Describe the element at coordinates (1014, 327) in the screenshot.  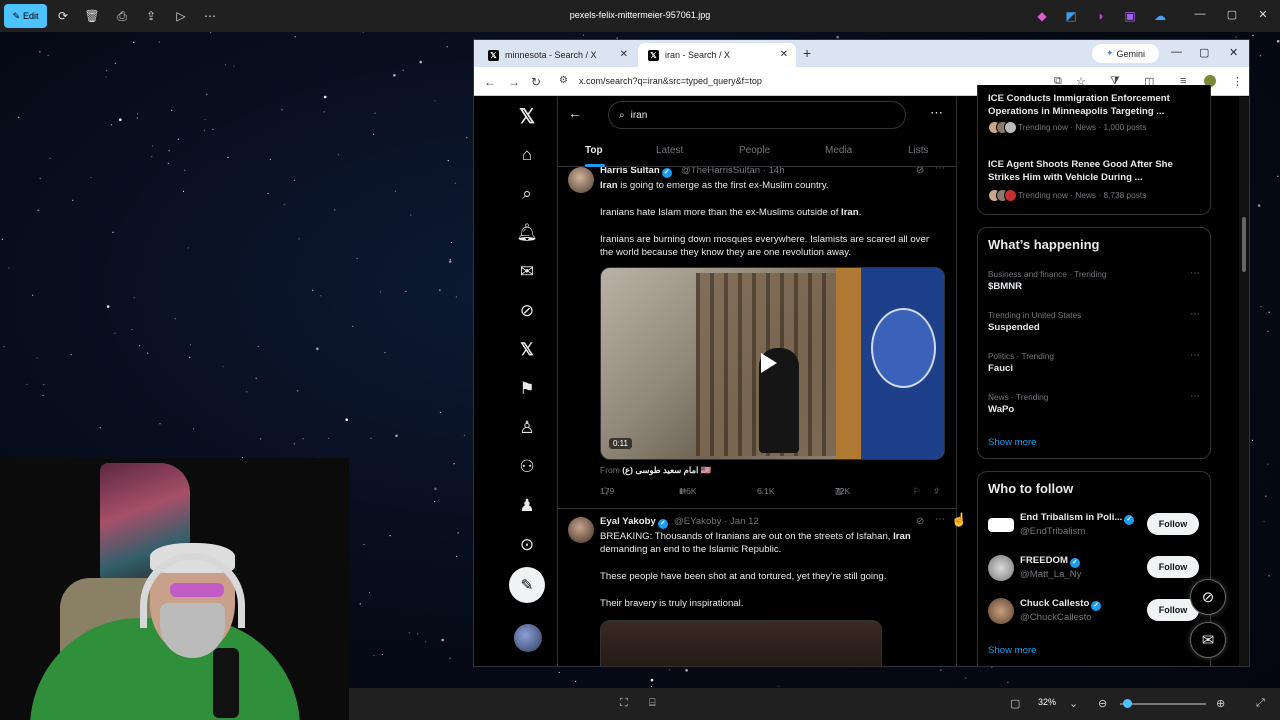
I see `trend-name: Suspended` at that location.